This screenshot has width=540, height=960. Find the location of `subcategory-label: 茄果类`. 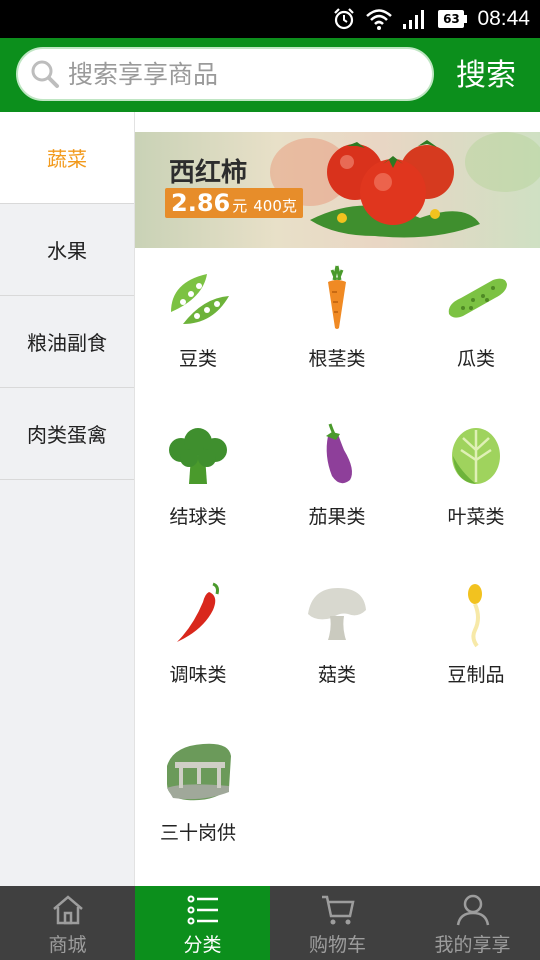

subcategory-label: 茄果类 is located at coordinates (337, 517).